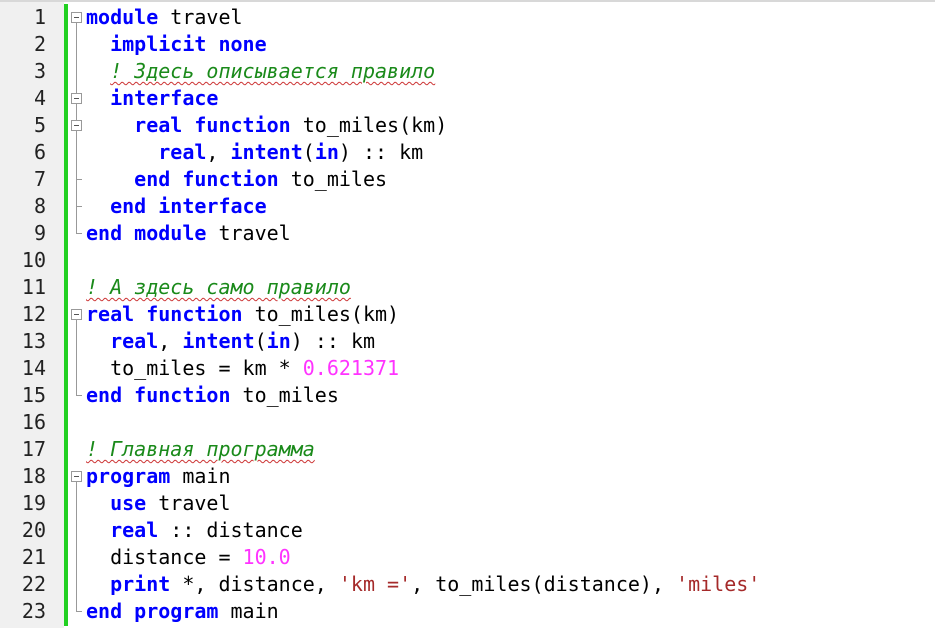  What do you see at coordinates (33, 503) in the screenshot?
I see `line-number: 19` at bounding box center [33, 503].